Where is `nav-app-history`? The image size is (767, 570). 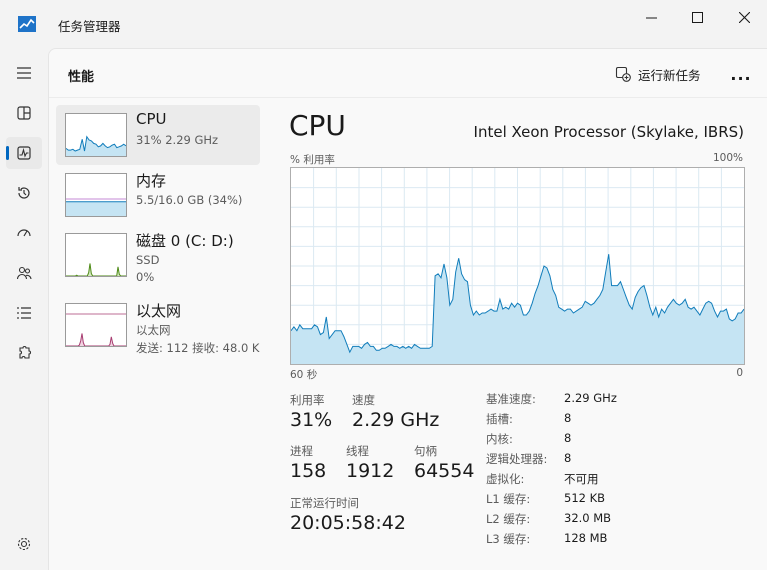 nav-app-history is located at coordinates (24, 193).